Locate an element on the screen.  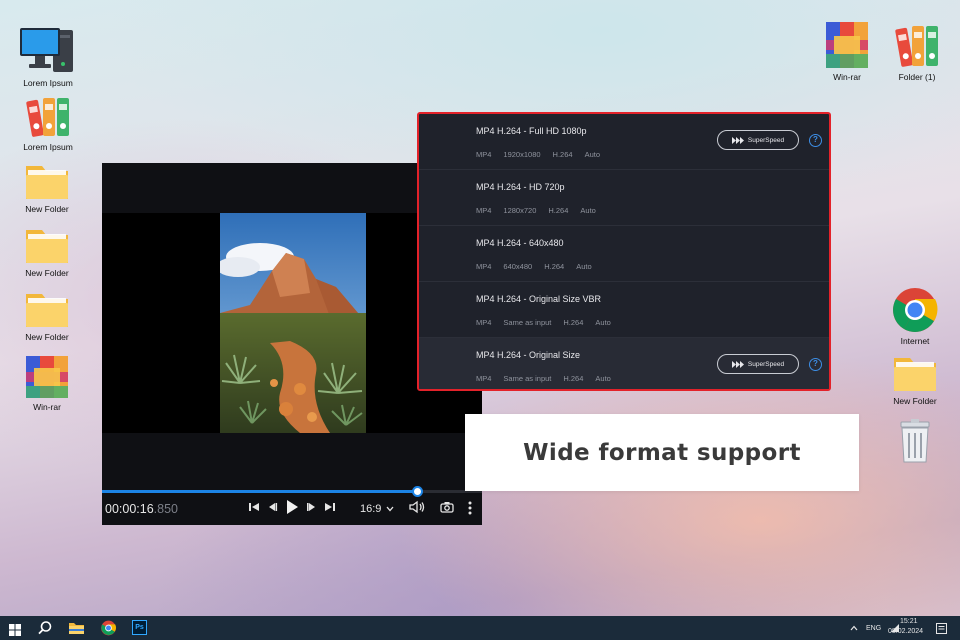
desktop-icon-folder-1-binders: Folder (1) is located at coordinates (917, 52).